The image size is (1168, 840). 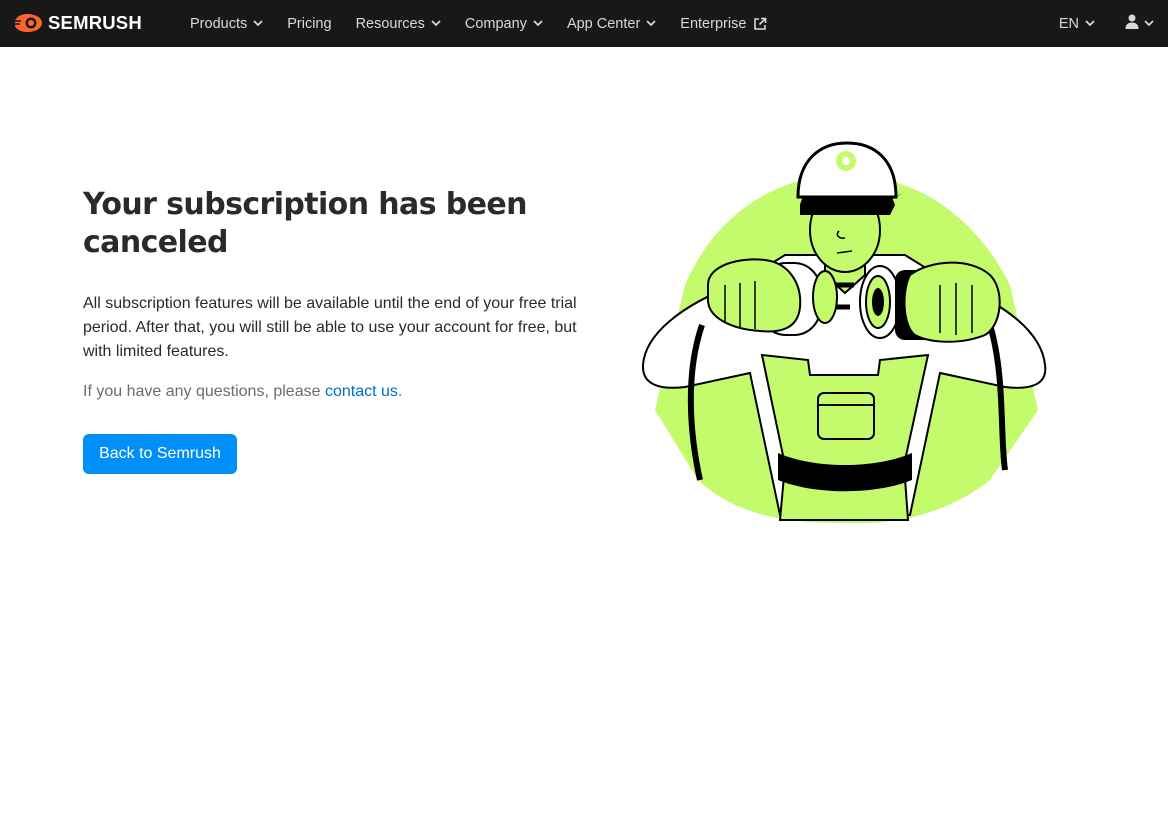 What do you see at coordinates (219, 23) in the screenshot?
I see `nav-products-label: Products` at bounding box center [219, 23].